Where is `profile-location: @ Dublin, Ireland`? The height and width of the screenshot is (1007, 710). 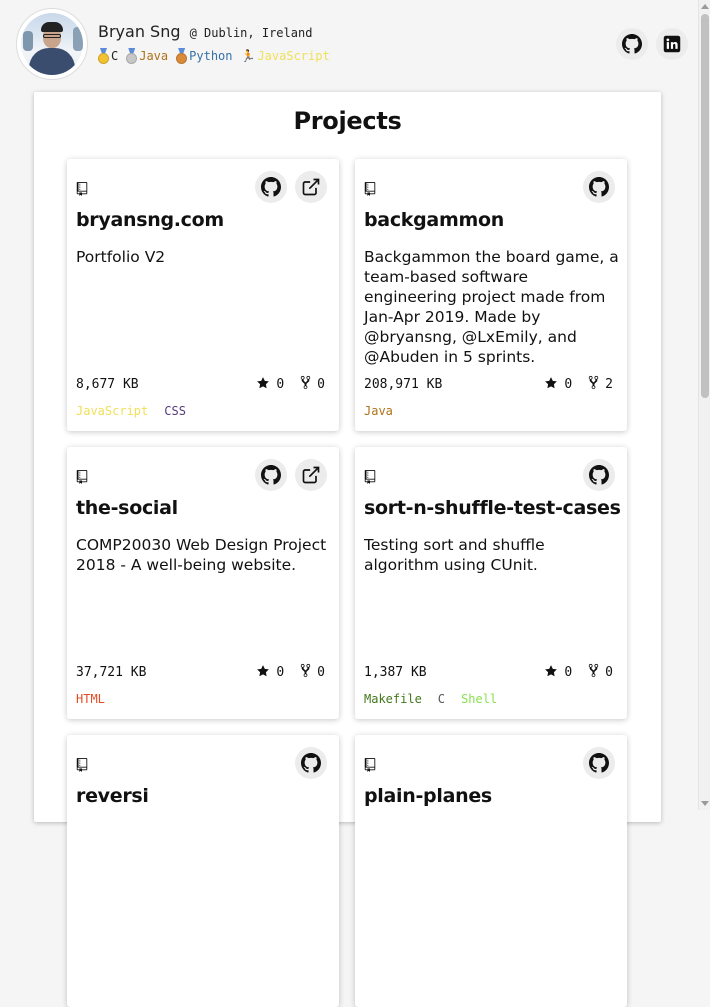
profile-location: @ Dublin, Ireland is located at coordinates (251, 33).